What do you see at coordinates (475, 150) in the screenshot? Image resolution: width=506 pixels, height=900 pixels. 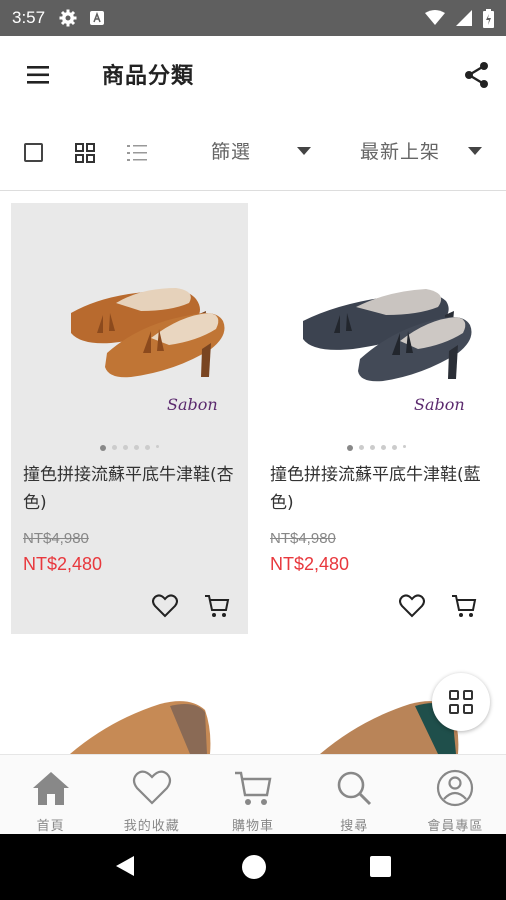 I see `sort-caret-icon` at bounding box center [475, 150].